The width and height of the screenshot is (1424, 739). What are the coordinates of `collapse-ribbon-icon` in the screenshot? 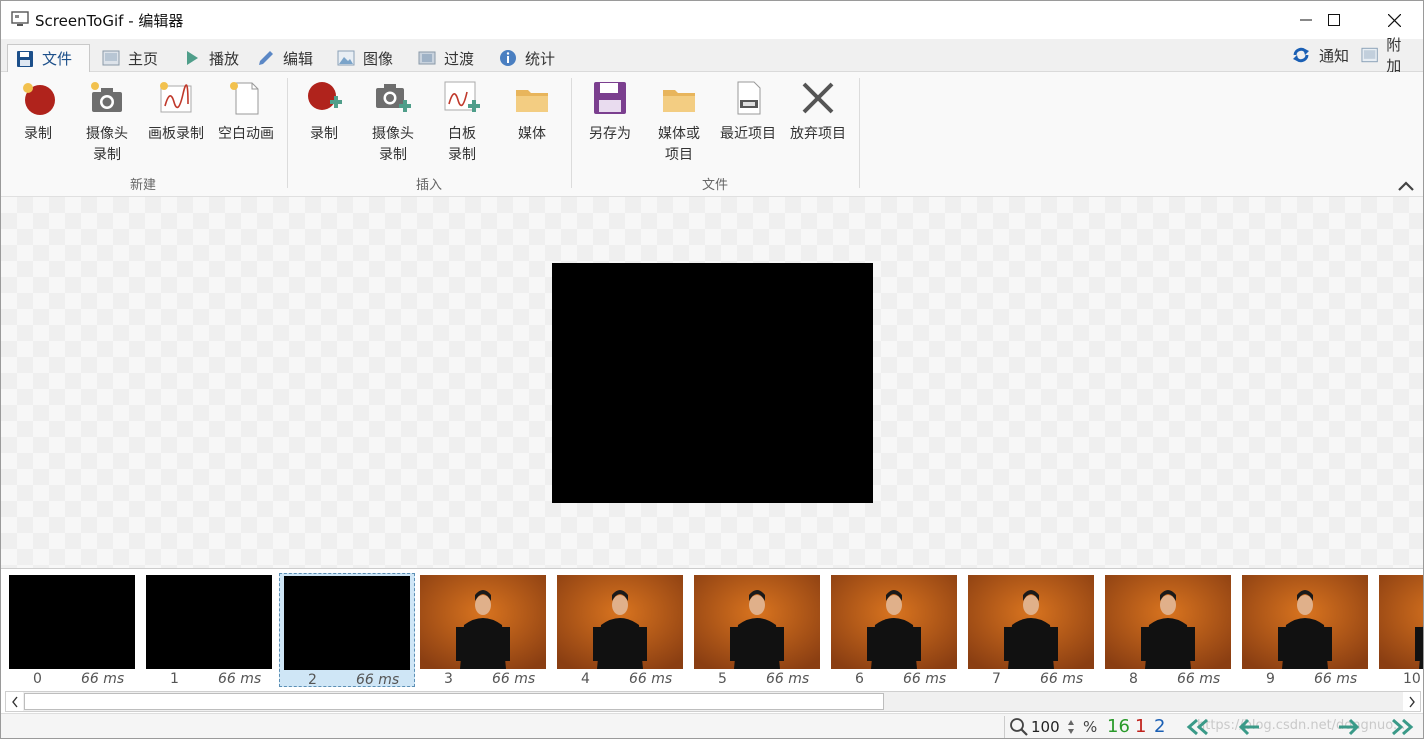 It's located at (1406, 186).